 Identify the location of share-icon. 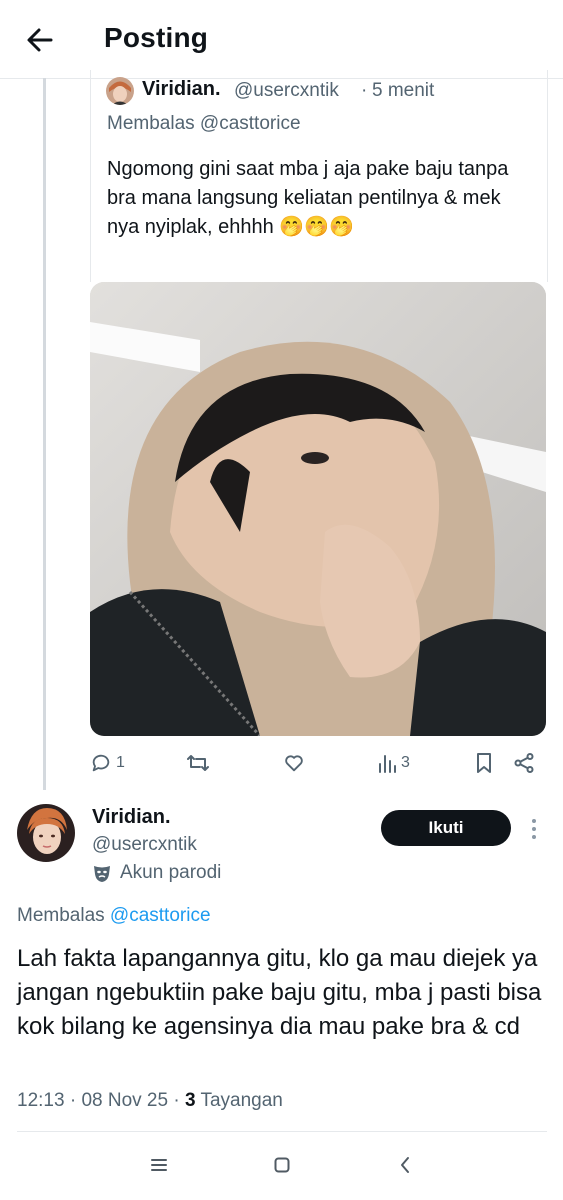
(524, 763).